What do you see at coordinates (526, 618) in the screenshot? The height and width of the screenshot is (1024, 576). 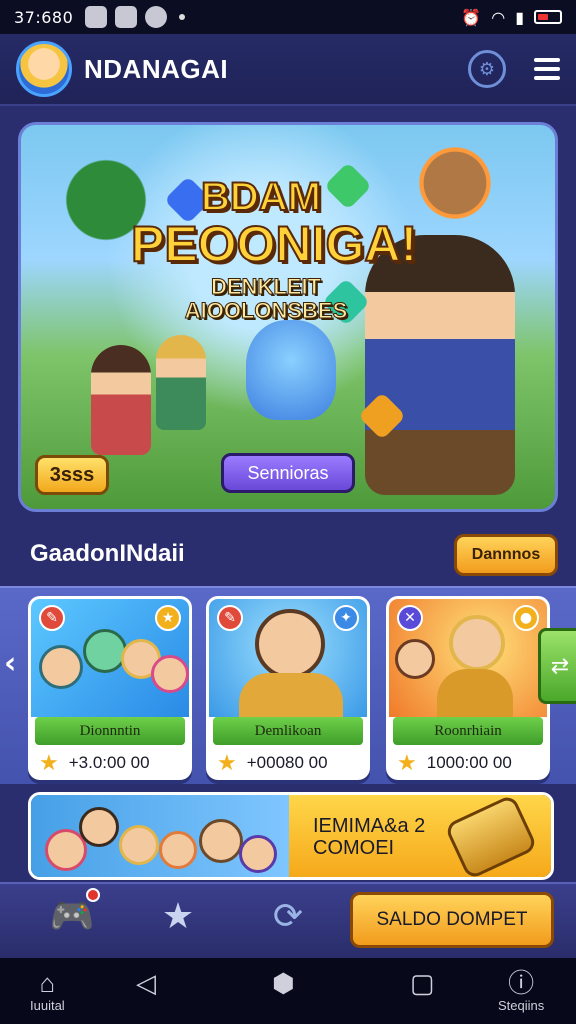 I see `coin-badge-icon: ●` at bounding box center [526, 618].